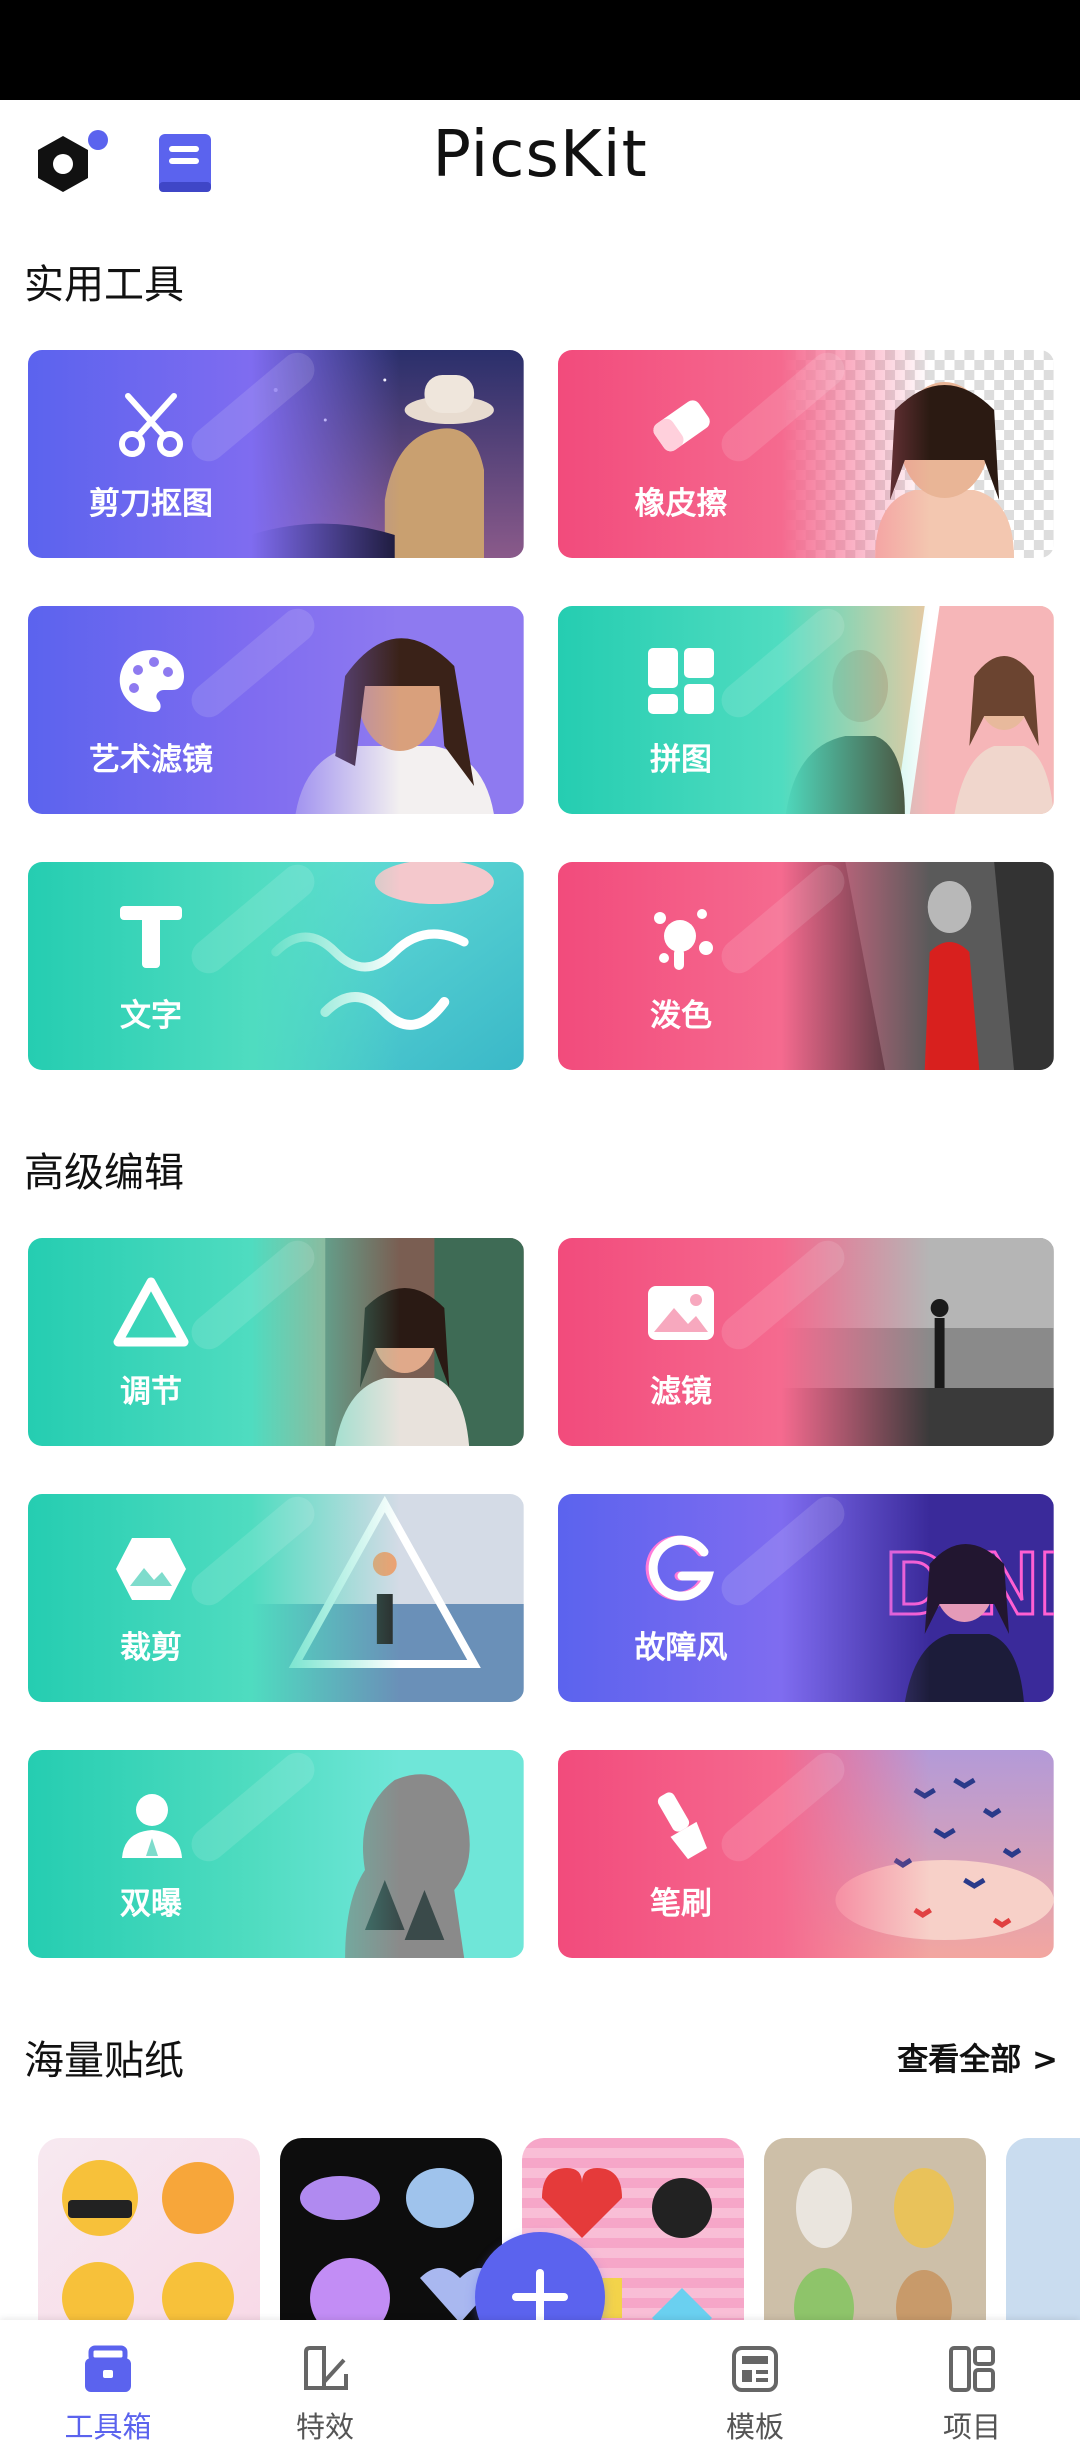 The height and width of the screenshot is (2460, 1080). What do you see at coordinates (681, 1392) in the screenshot?
I see `tool-label: 滤镜` at bounding box center [681, 1392].